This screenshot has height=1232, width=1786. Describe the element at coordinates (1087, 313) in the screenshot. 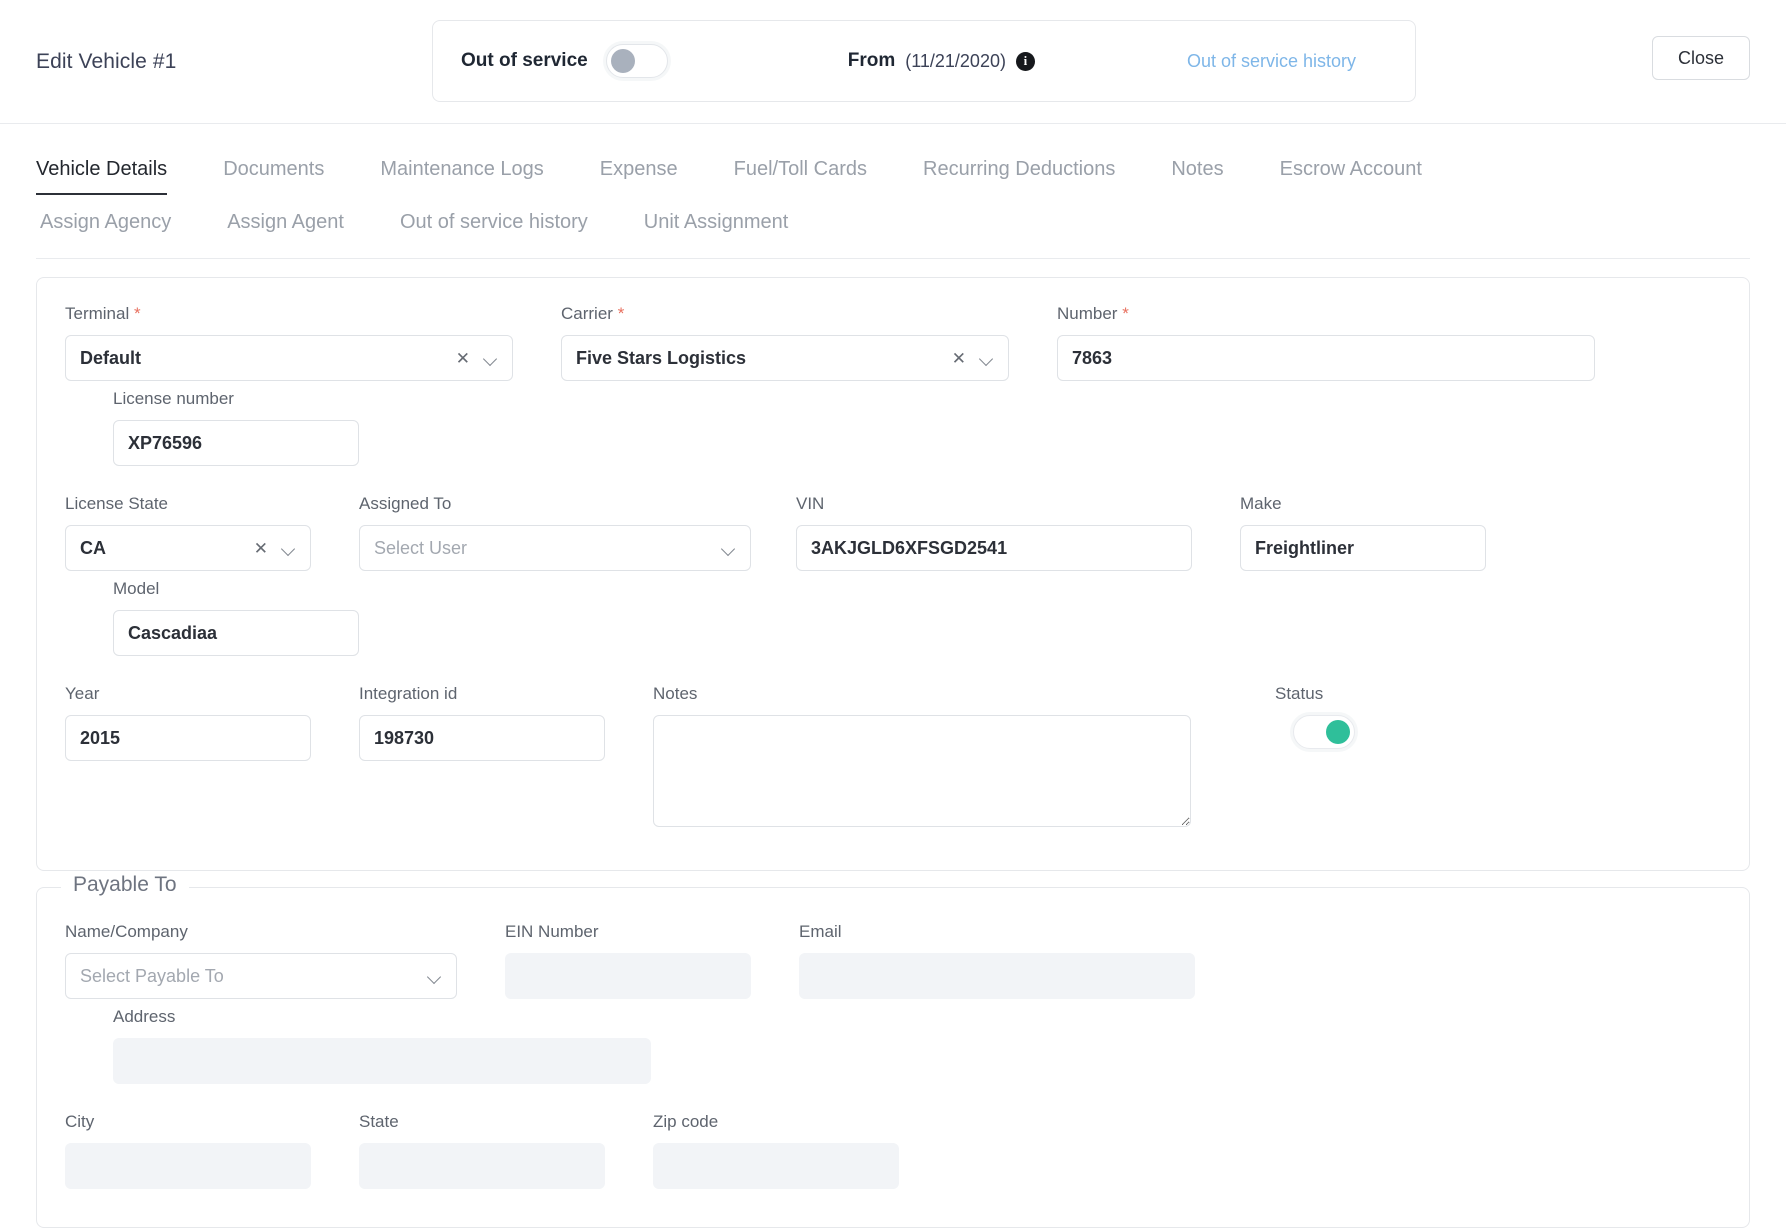

I see `label-number-text: Number` at that location.